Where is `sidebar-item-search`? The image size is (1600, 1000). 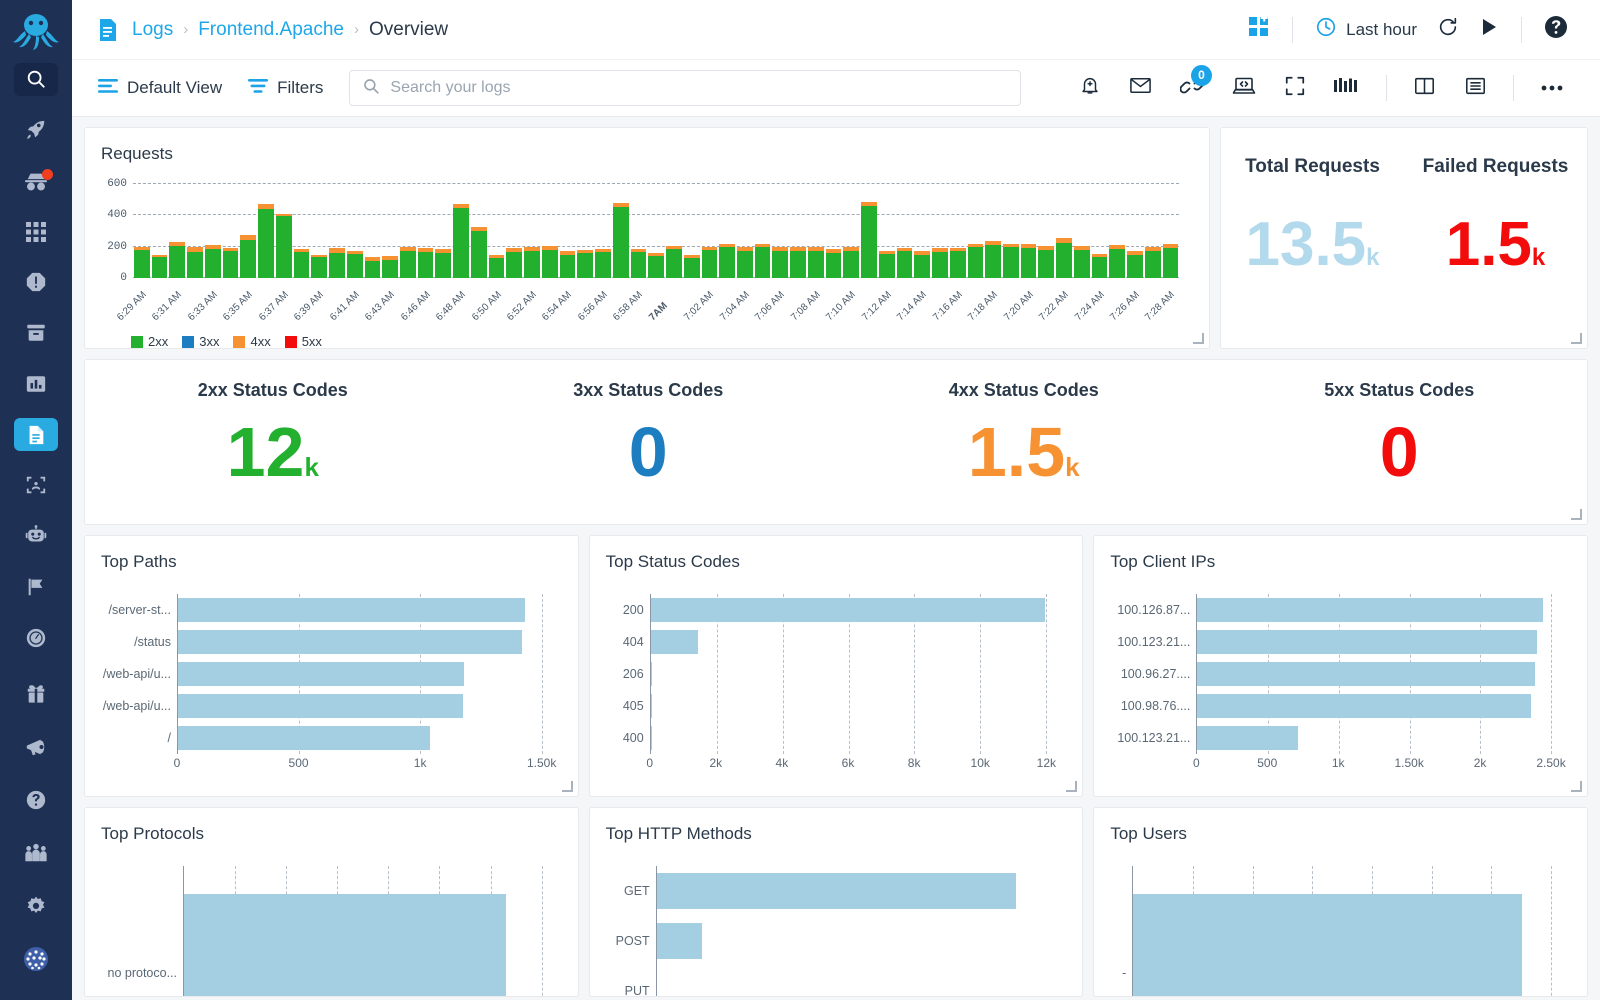
sidebar-item-search is located at coordinates (36, 79).